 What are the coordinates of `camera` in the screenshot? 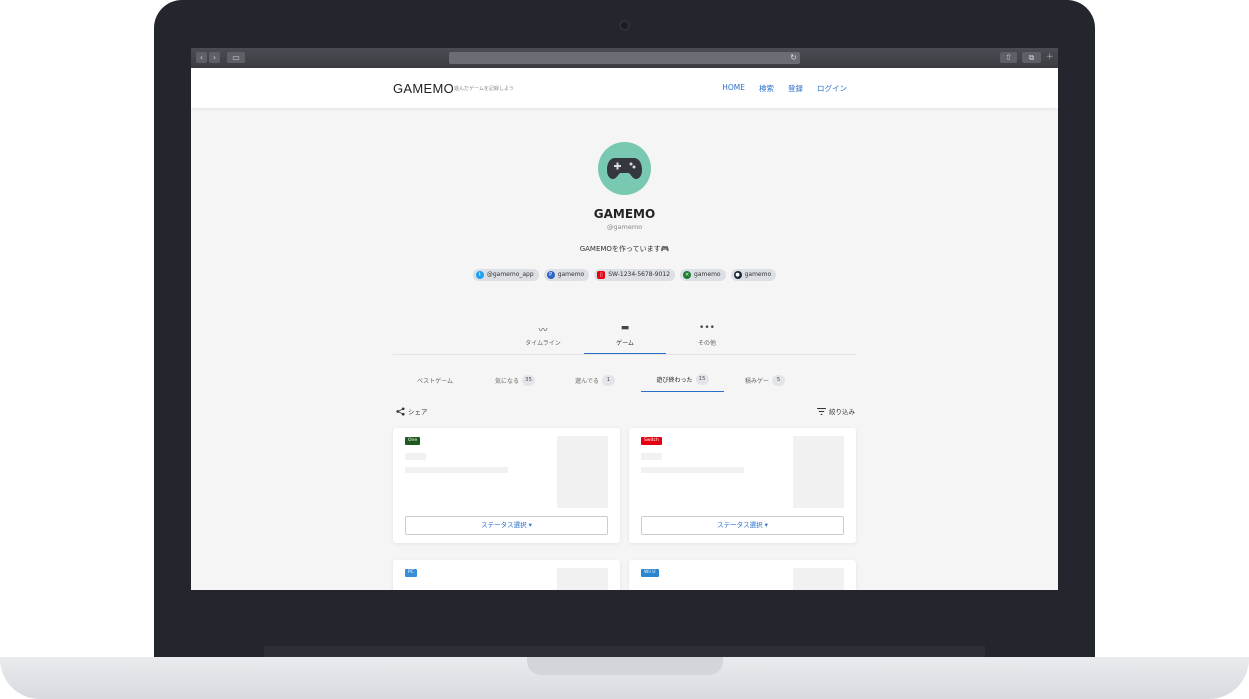 It's located at (624, 25).